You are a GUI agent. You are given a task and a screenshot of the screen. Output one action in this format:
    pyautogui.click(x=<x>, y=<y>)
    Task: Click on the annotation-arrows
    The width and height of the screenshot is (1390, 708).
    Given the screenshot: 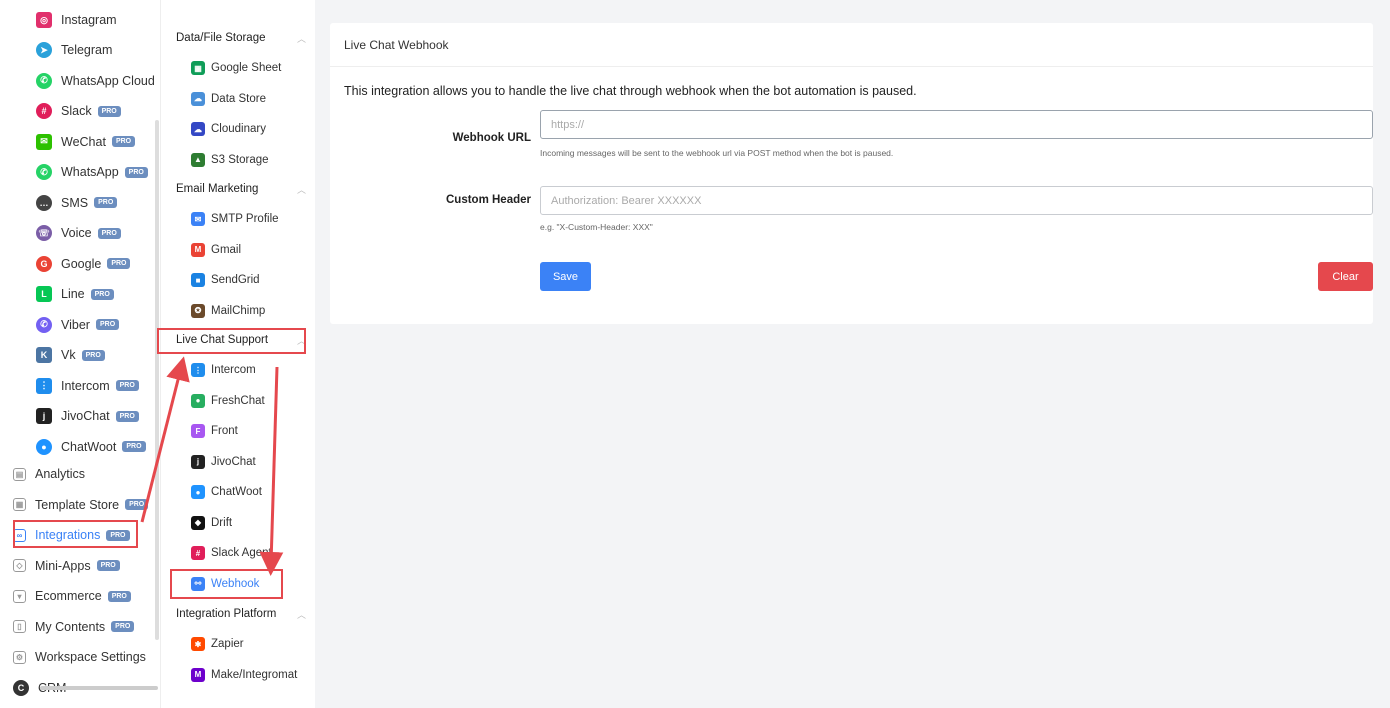 What is the action you would take?
    pyautogui.click(x=212, y=466)
    